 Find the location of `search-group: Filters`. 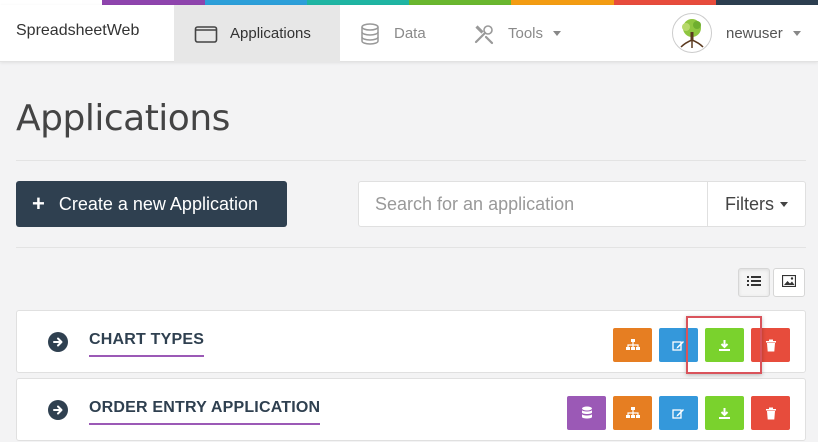

search-group: Filters is located at coordinates (582, 204).